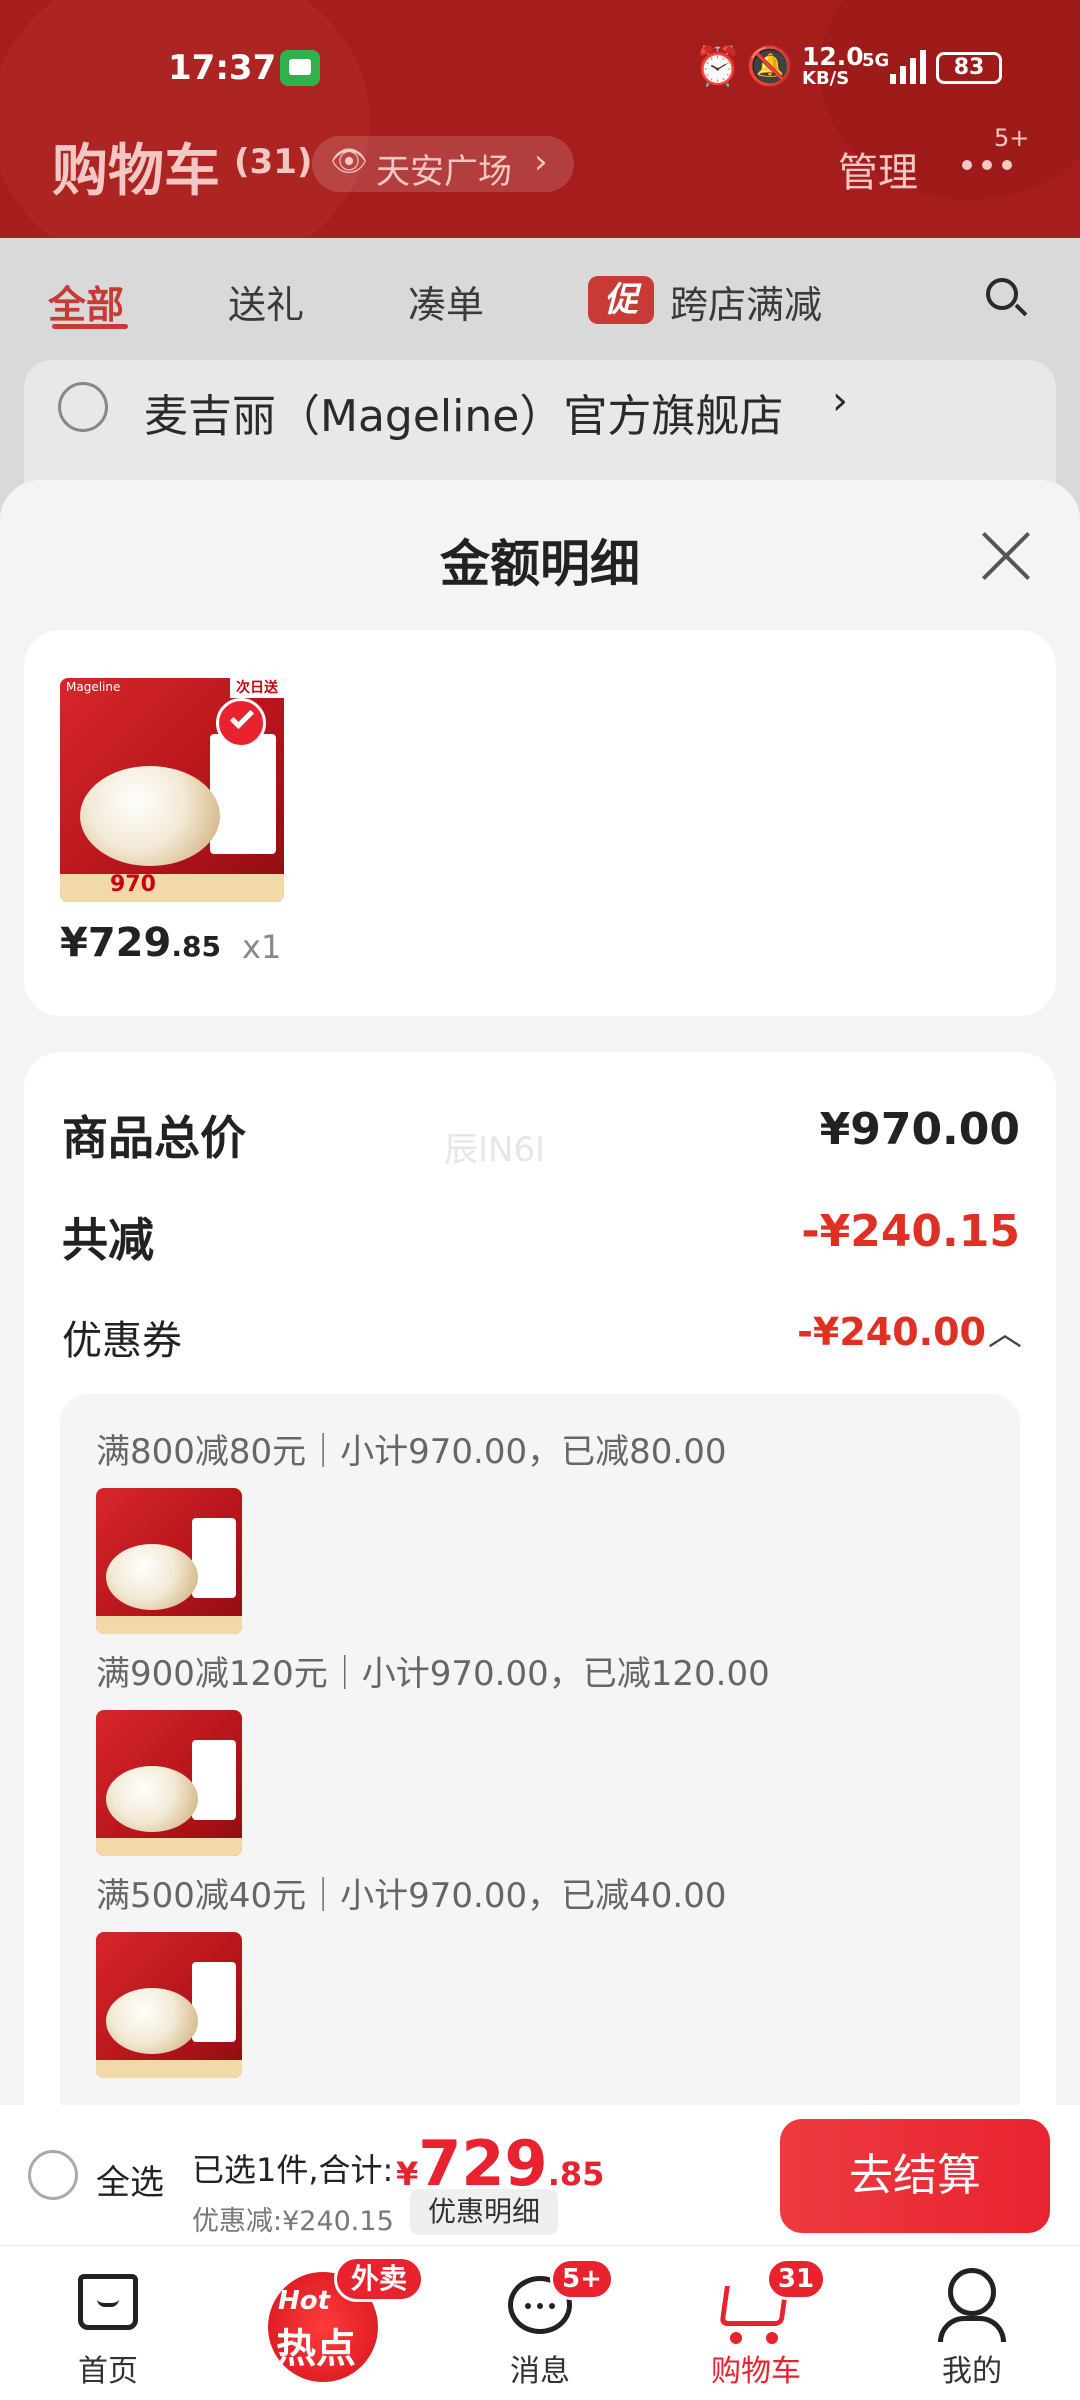  What do you see at coordinates (969, 68) in the screenshot?
I see `battery-icon: 83` at bounding box center [969, 68].